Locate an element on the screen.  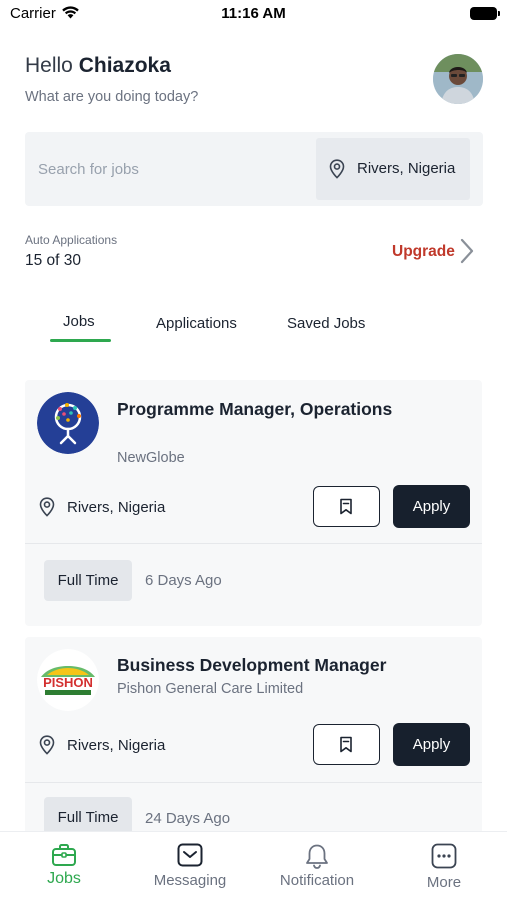
greeting-prefix: Hello is located at coordinates (49, 65).